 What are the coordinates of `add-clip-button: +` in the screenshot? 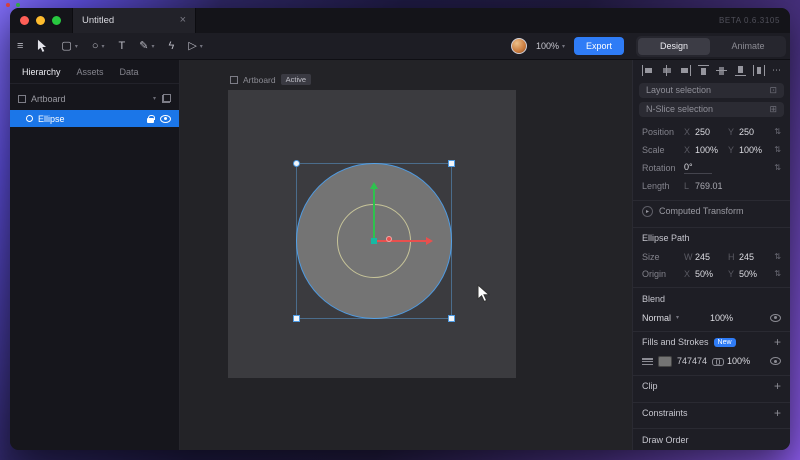 It's located at (777, 386).